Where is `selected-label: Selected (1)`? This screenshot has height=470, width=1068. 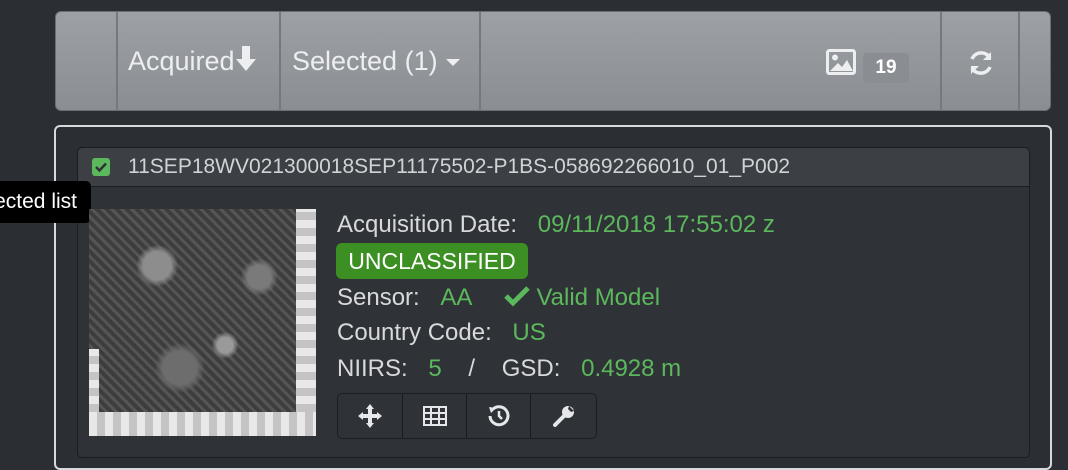
selected-label: Selected (1) is located at coordinates (365, 61).